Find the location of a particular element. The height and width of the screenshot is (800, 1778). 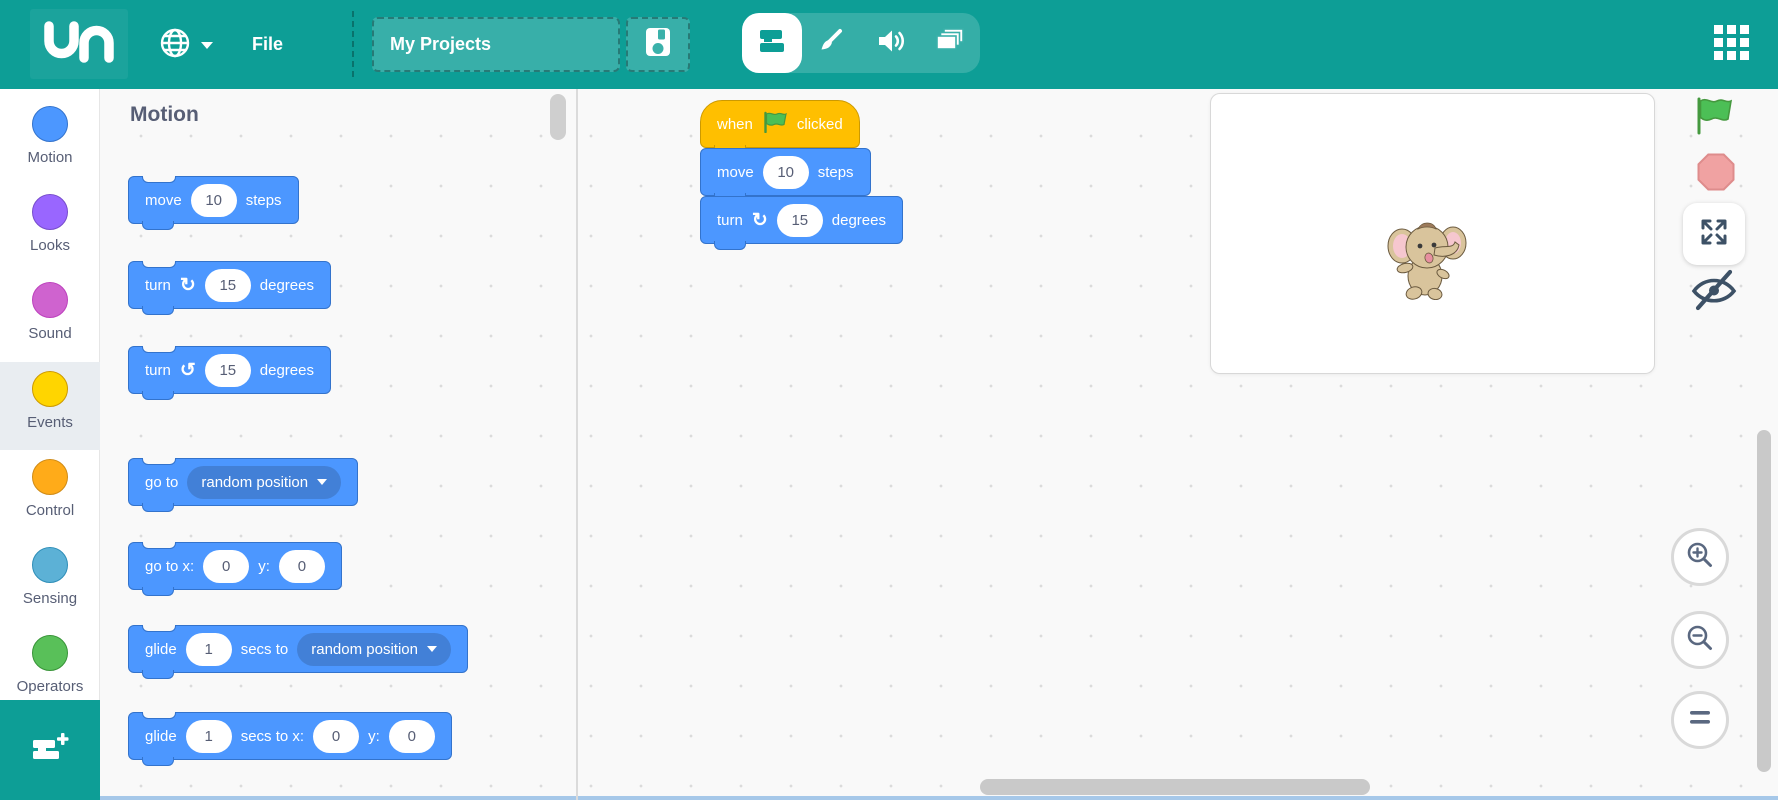

project-name-input: My Projects is located at coordinates (496, 44).